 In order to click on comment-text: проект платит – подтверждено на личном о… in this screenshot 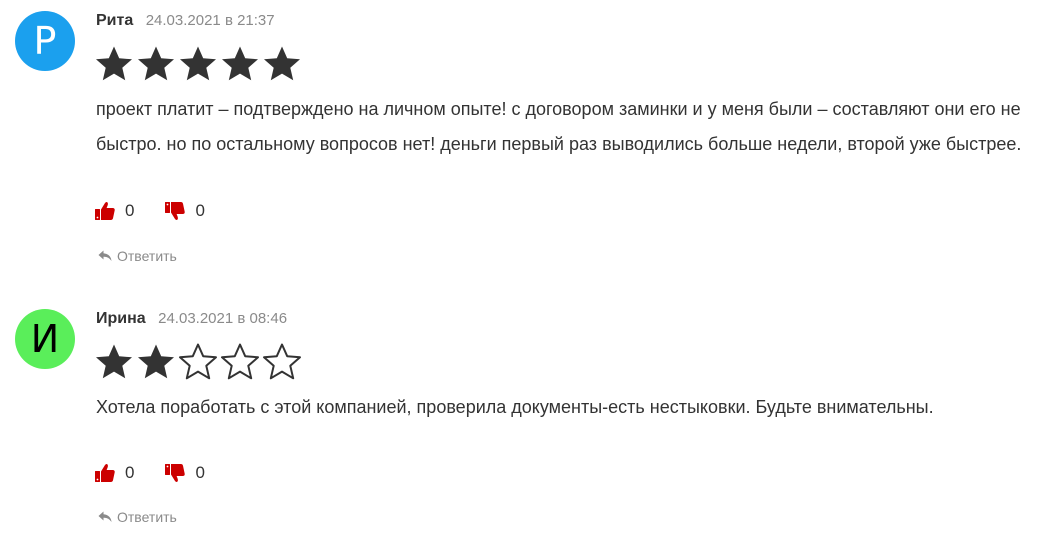, I will do `click(559, 126)`.